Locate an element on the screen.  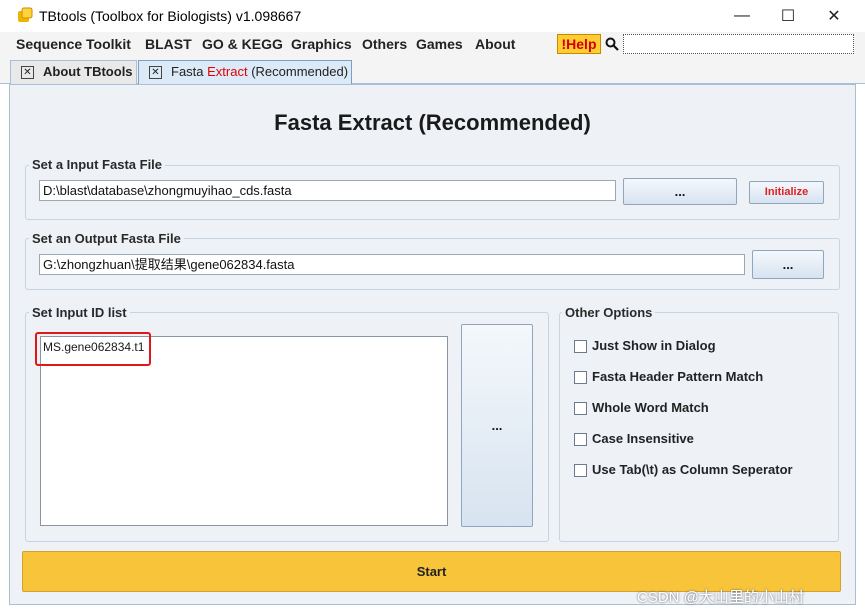
tab-about-tbtools: ✕ About TBtools is located at coordinates (73, 72).